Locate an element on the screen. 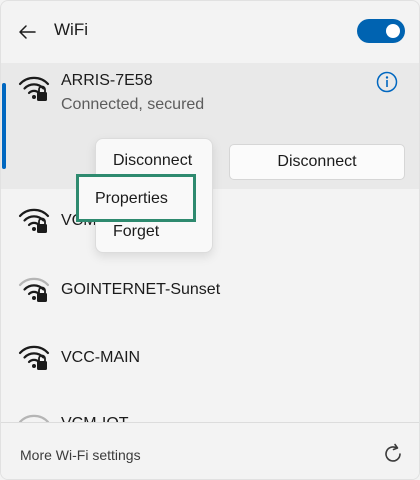  arrow-left-icon is located at coordinates (27, 32).